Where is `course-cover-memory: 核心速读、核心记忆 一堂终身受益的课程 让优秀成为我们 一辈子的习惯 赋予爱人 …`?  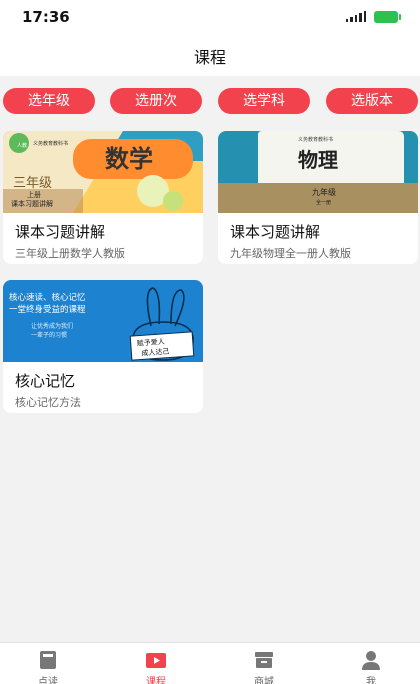 course-cover-memory: 核心速读、核心记忆 一堂终身受益的课程 让优秀成为我们 一辈子的习惯 赋予爱人 … is located at coordinates (103, 321).